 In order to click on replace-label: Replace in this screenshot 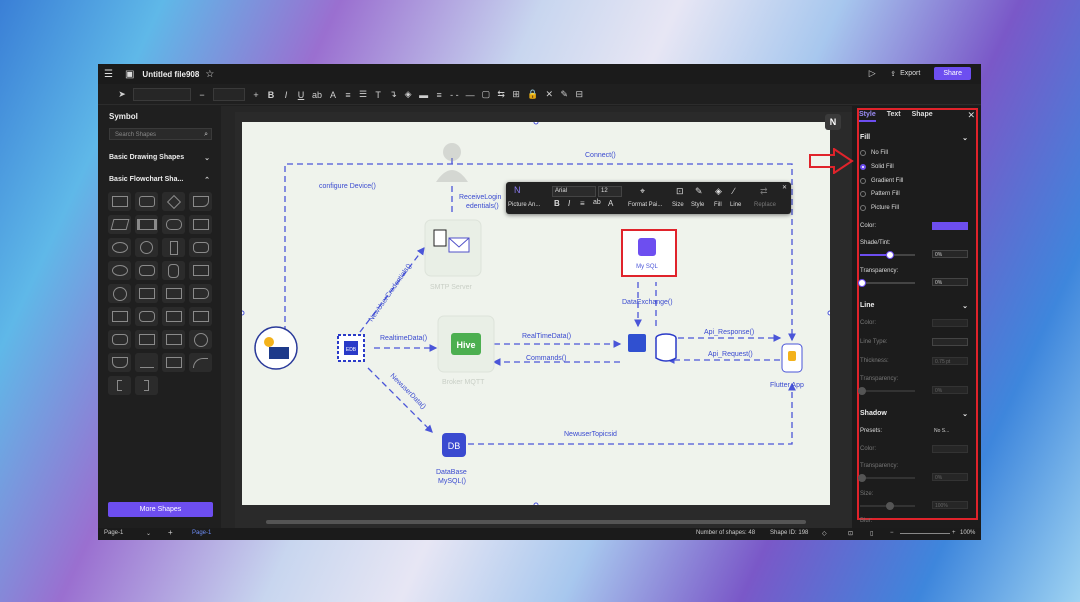, I will do `click(765, 205)`.